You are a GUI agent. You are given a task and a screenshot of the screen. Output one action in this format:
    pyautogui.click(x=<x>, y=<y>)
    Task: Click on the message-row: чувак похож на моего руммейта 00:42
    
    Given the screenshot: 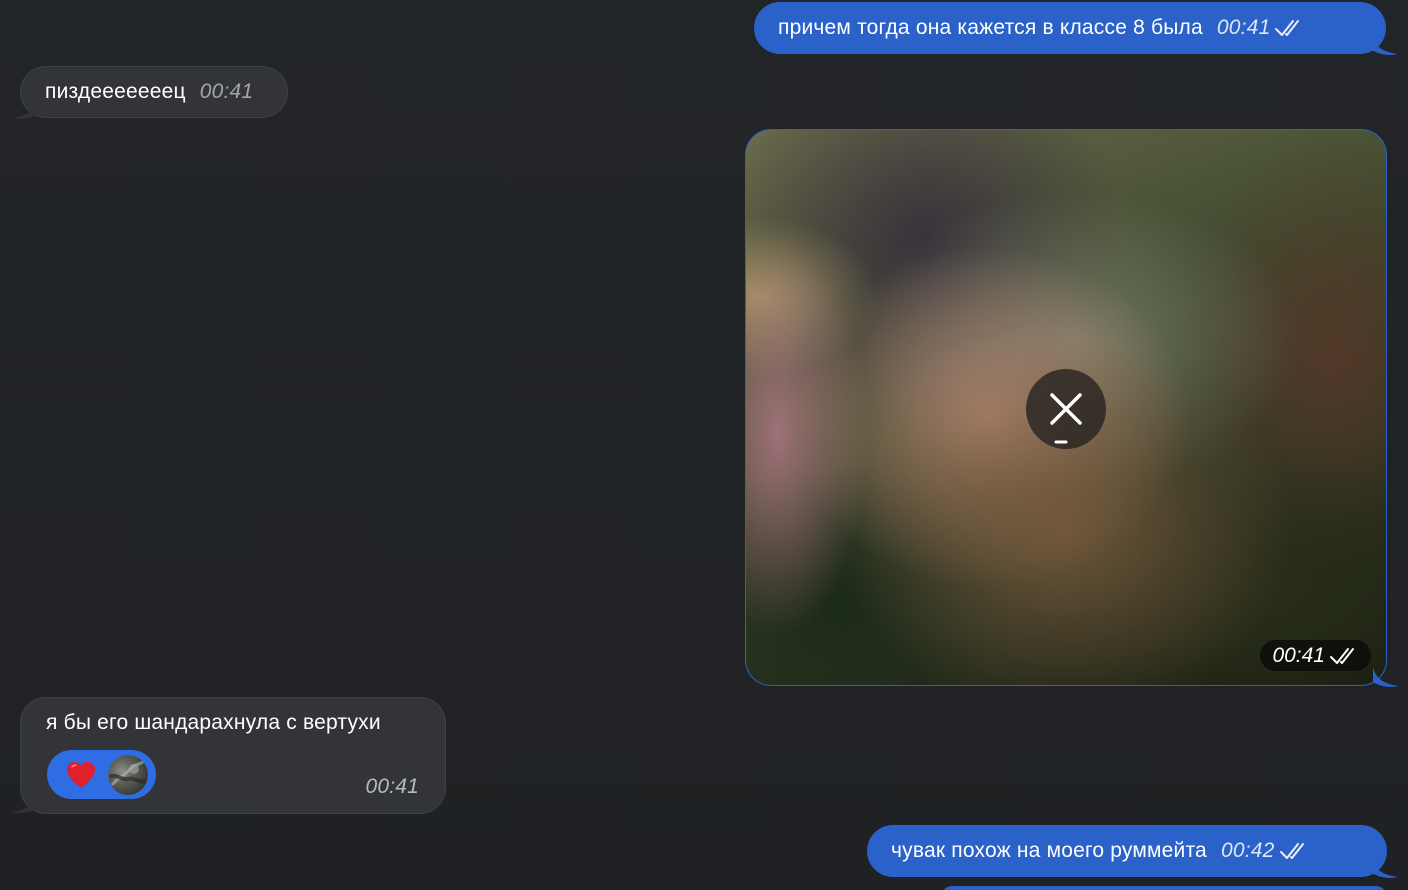 What is the action you would take?
    pyautogui.click(x=1127, y=851)
    